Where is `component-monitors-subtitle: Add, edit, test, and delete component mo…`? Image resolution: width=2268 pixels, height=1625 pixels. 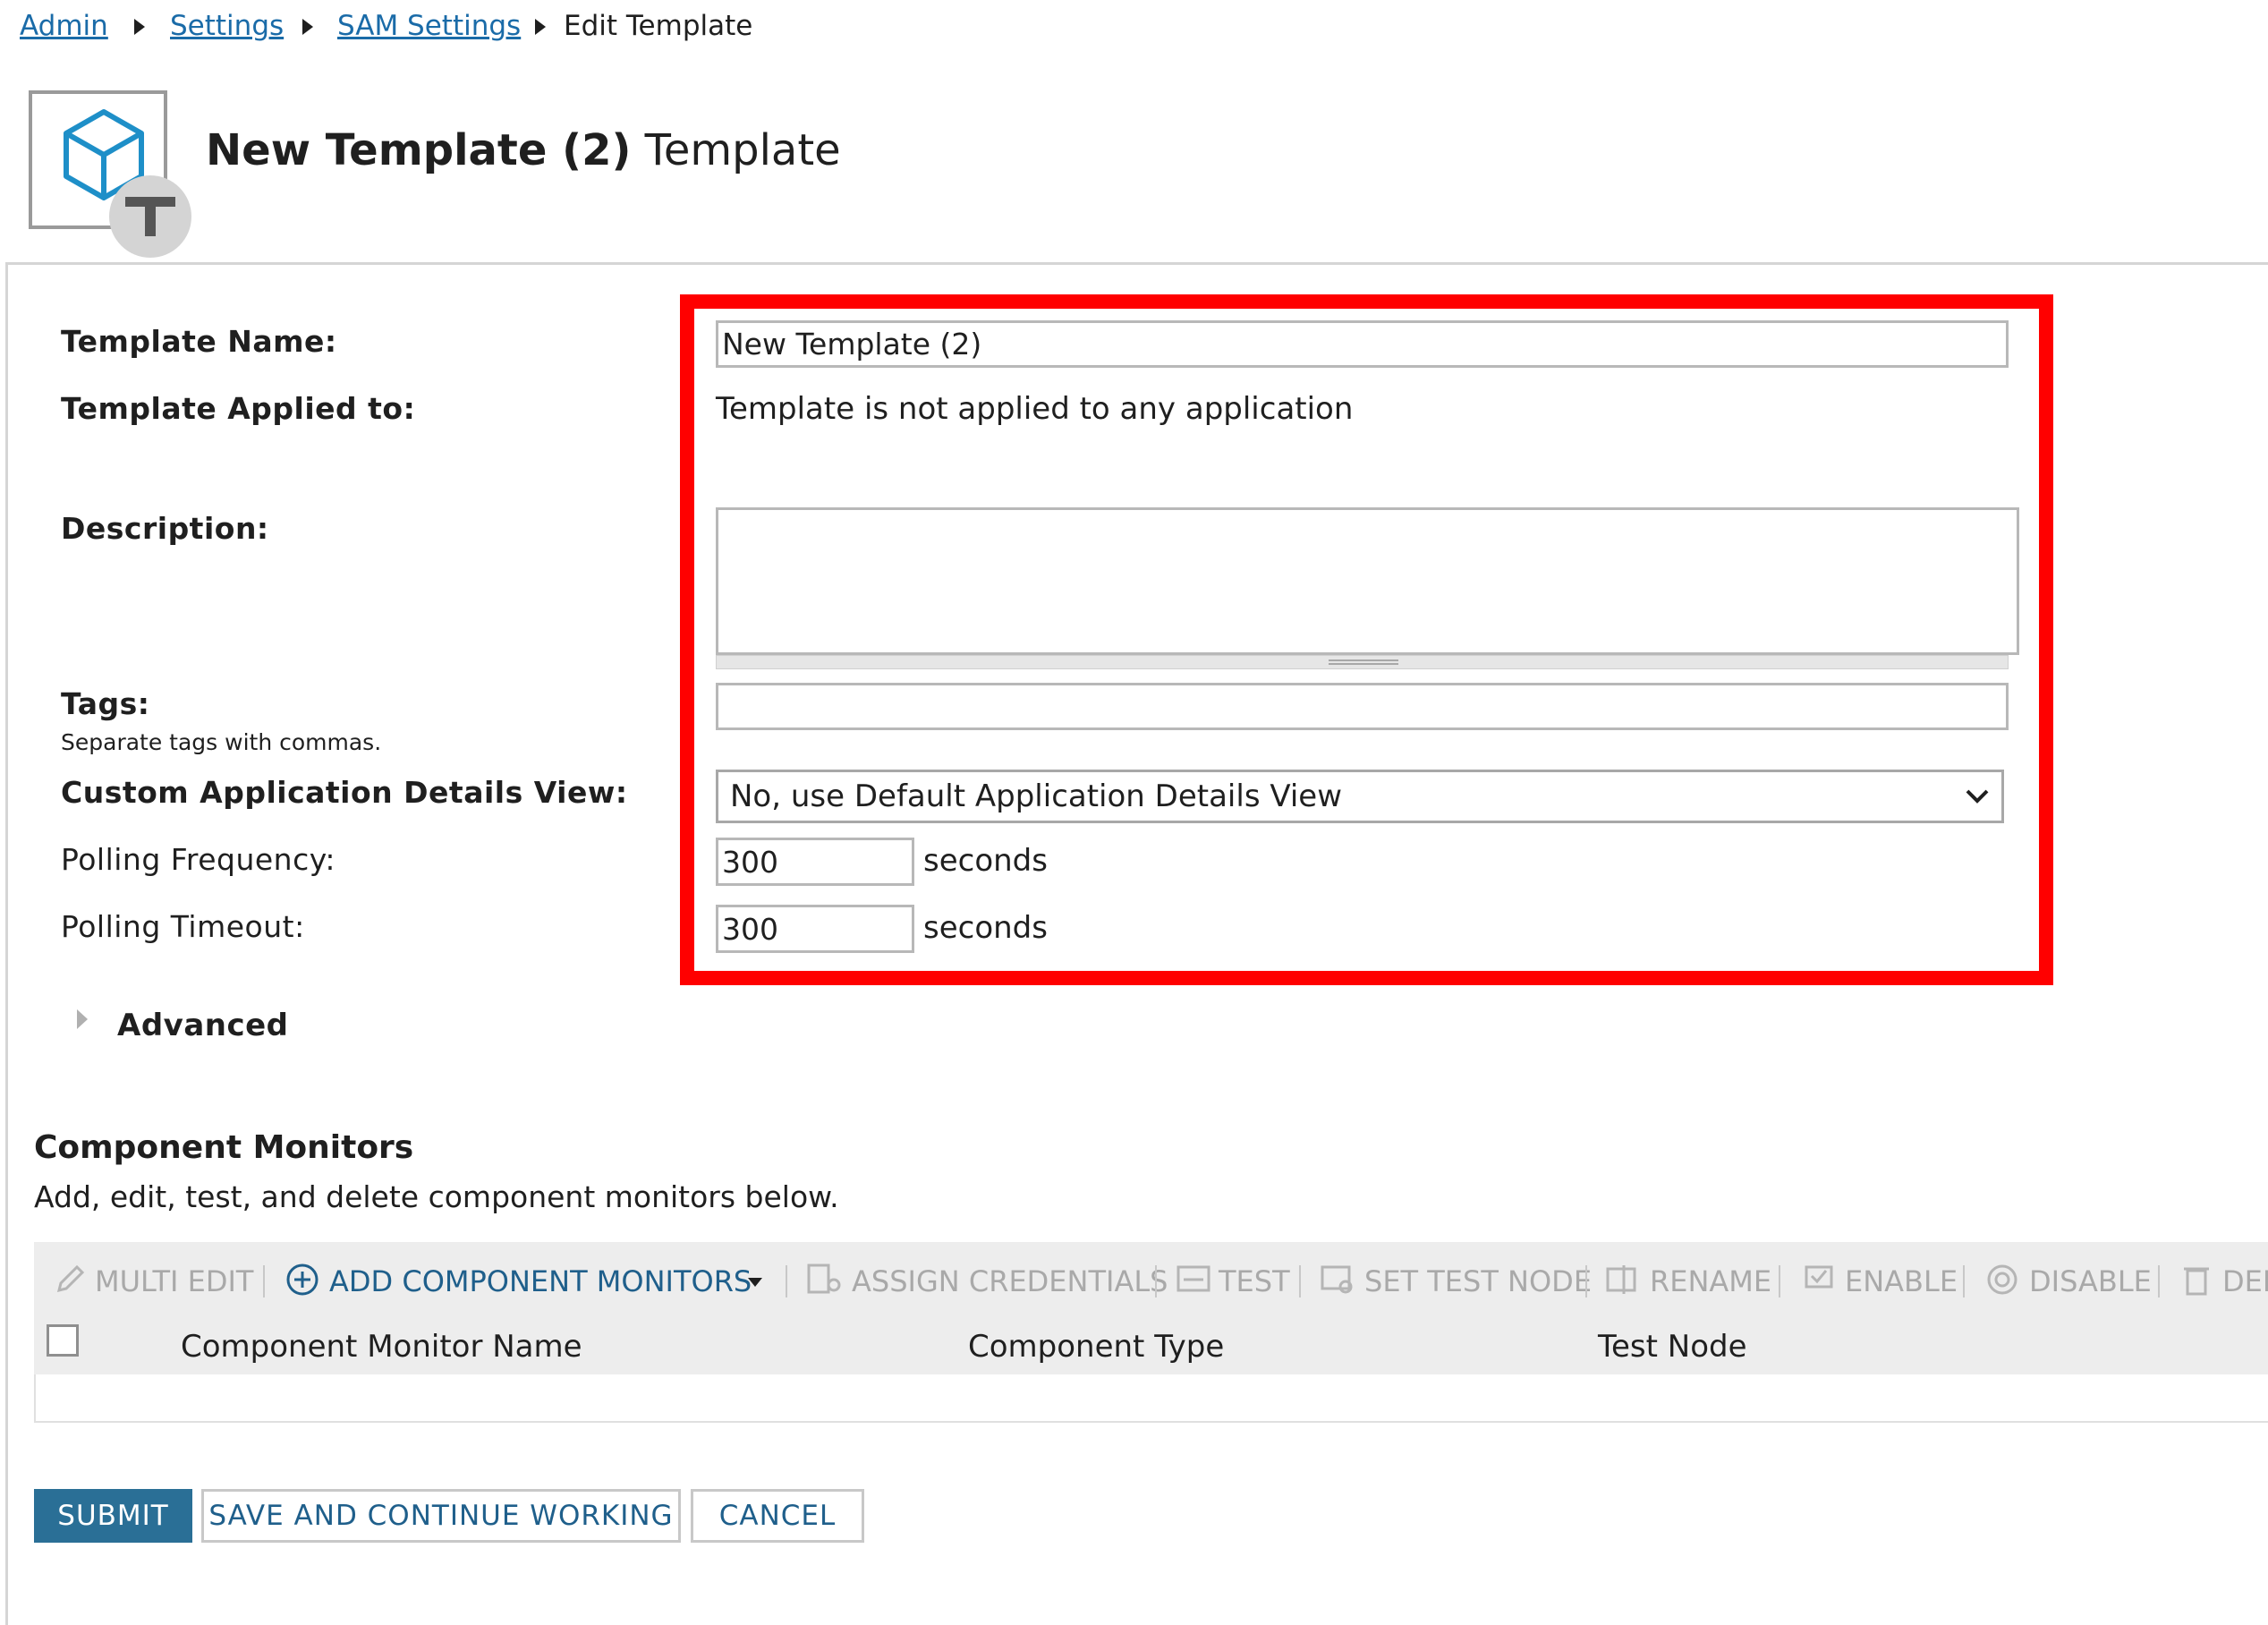
component-monitors-subtitle: Add, edit, test, and delete component mo… is located at coordinates (436, 1196).